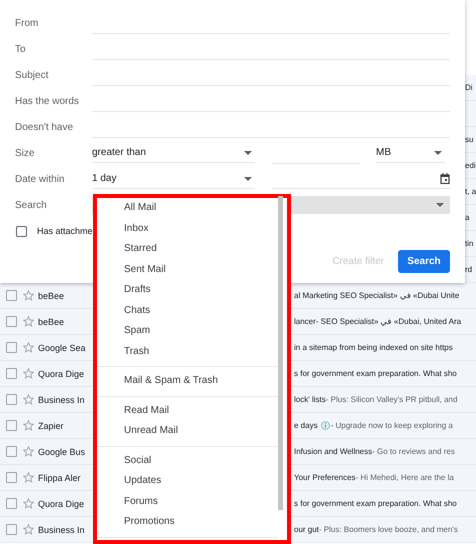 The width and height of the screenshot is (476, 544). Describe the element at coordinates (47, 101) in the screenshot. I see `field-label: Has the words` at that location.